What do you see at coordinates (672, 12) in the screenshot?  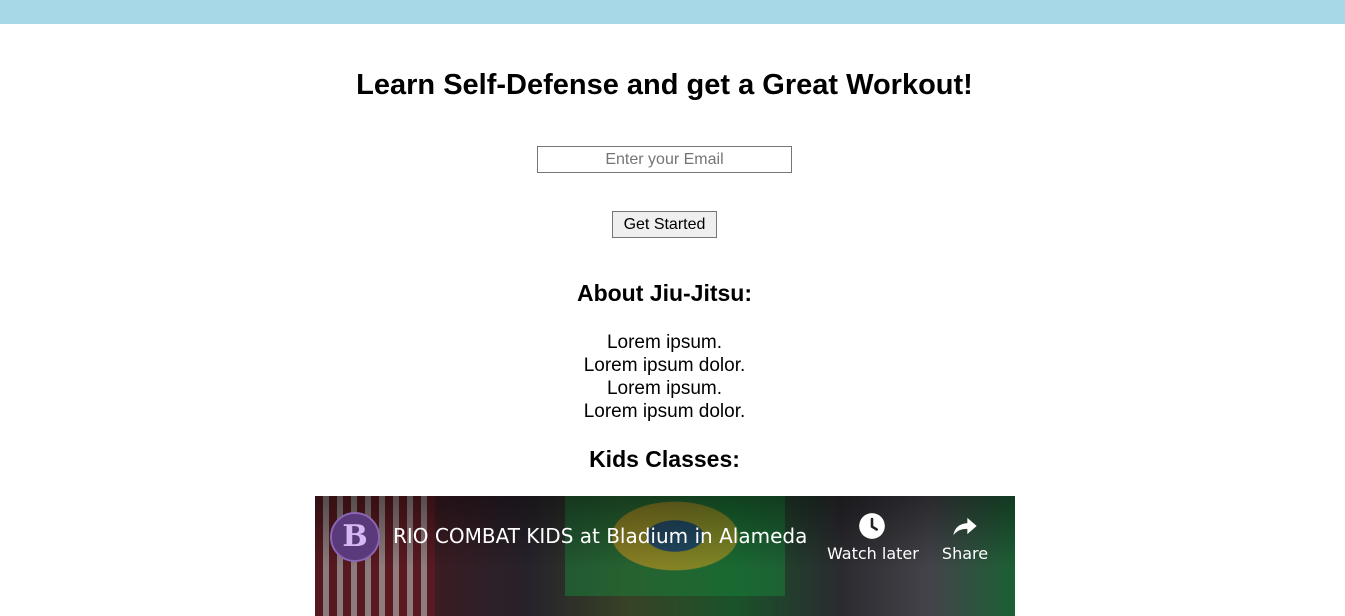 I see `top-banner` at bounding box center [672, 12].